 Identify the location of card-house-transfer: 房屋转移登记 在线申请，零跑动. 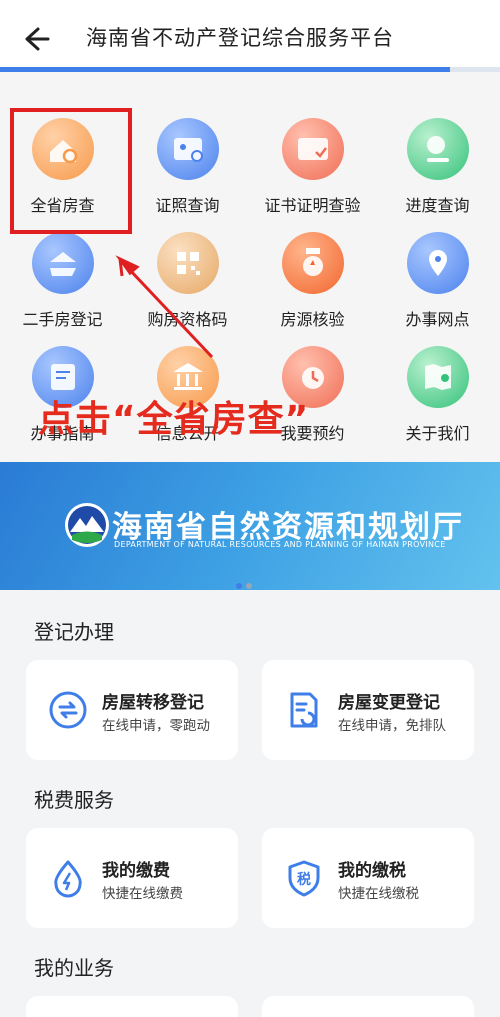
(132, 710).